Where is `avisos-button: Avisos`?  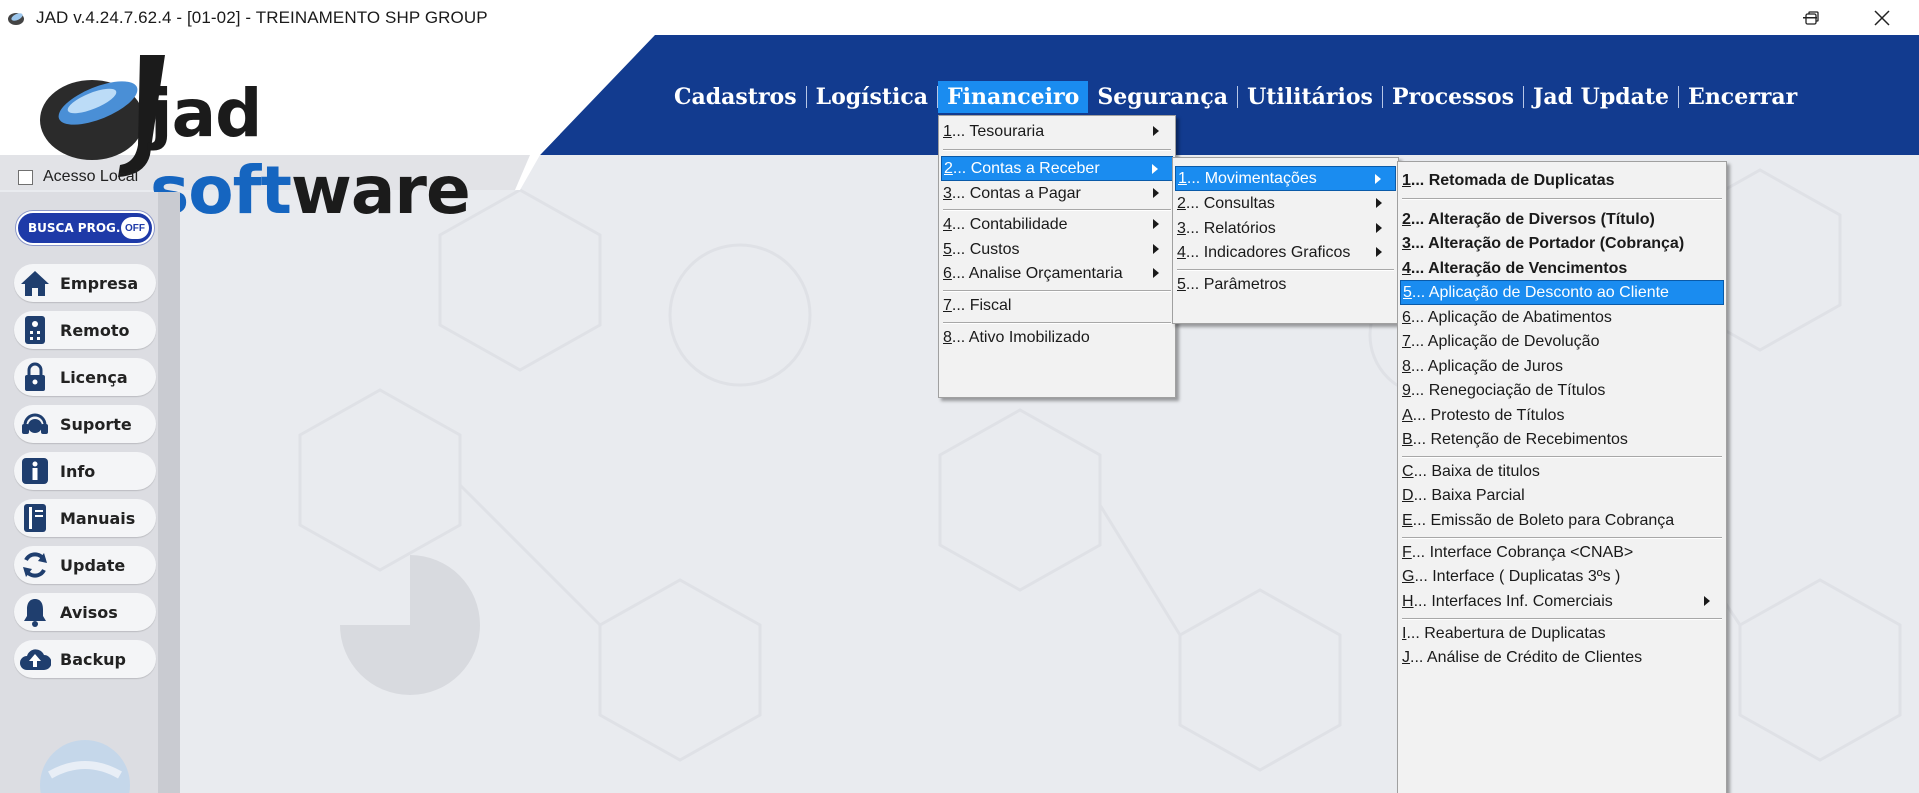
avisos-button: Avisos is located at coordinates (85, 612).